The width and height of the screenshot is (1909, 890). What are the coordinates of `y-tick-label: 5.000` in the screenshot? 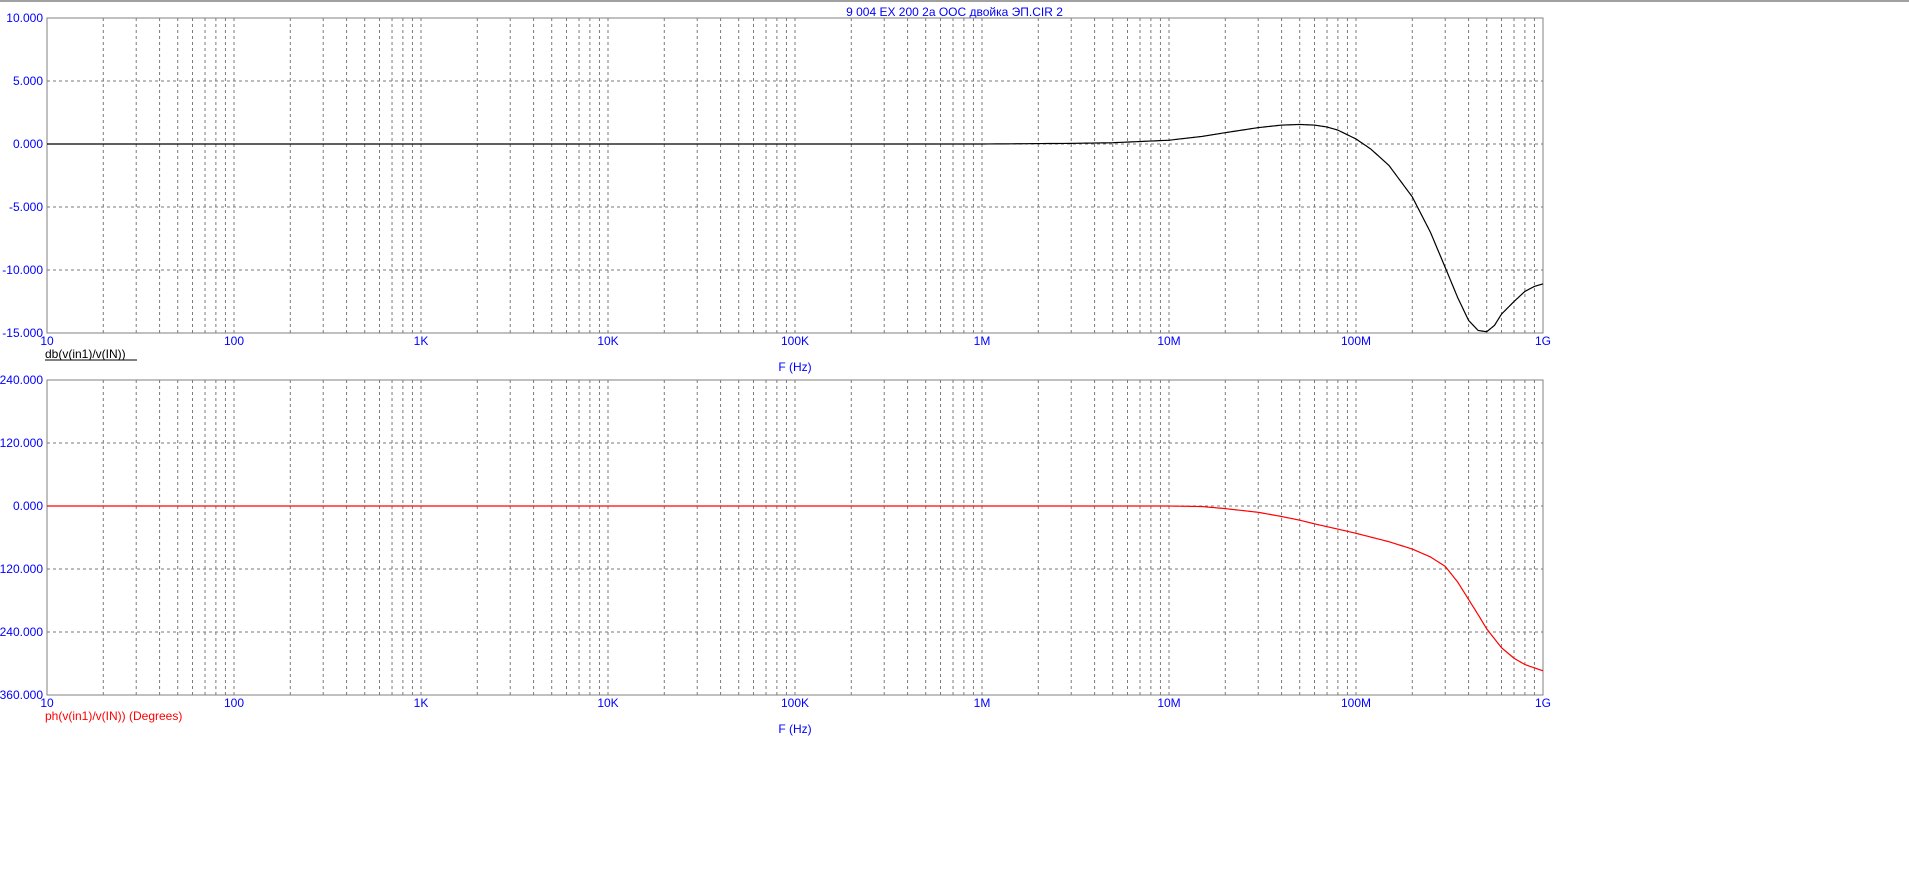 It's located at (28, 81).